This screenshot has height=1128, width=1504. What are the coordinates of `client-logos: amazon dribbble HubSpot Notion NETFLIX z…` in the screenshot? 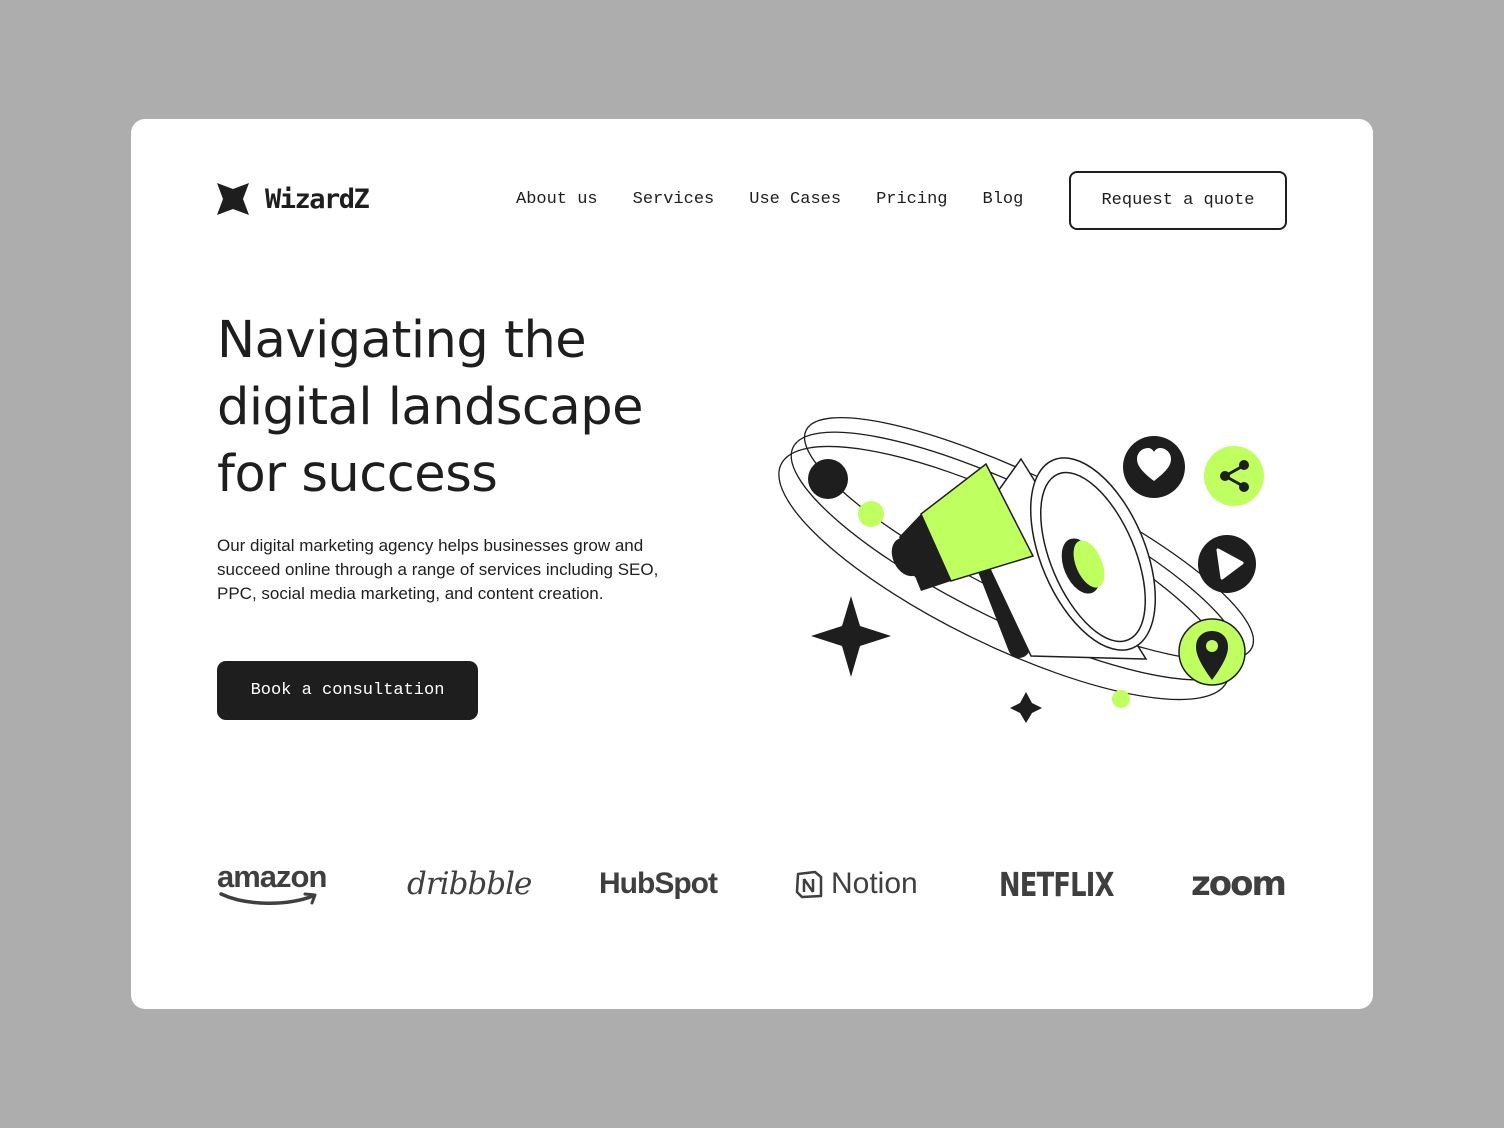 It's located at (752, 889).